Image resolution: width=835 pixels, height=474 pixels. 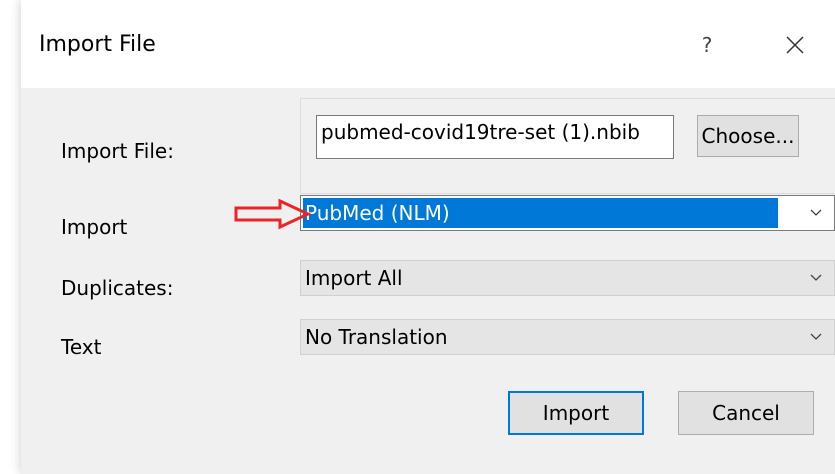 I want to click on text-translation-select: No Translation, so click(x=567, y=337).